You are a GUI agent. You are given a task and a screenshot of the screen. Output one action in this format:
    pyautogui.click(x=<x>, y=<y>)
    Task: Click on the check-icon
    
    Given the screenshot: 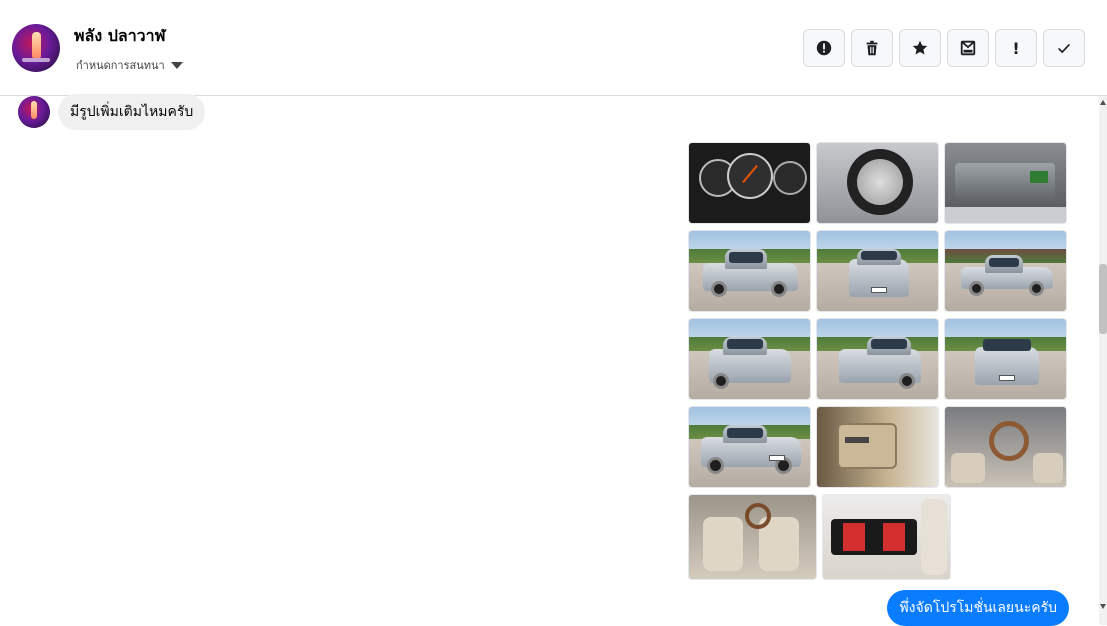 What is the action you would take?
    pyautogui.click(x=1064, y=48)
    